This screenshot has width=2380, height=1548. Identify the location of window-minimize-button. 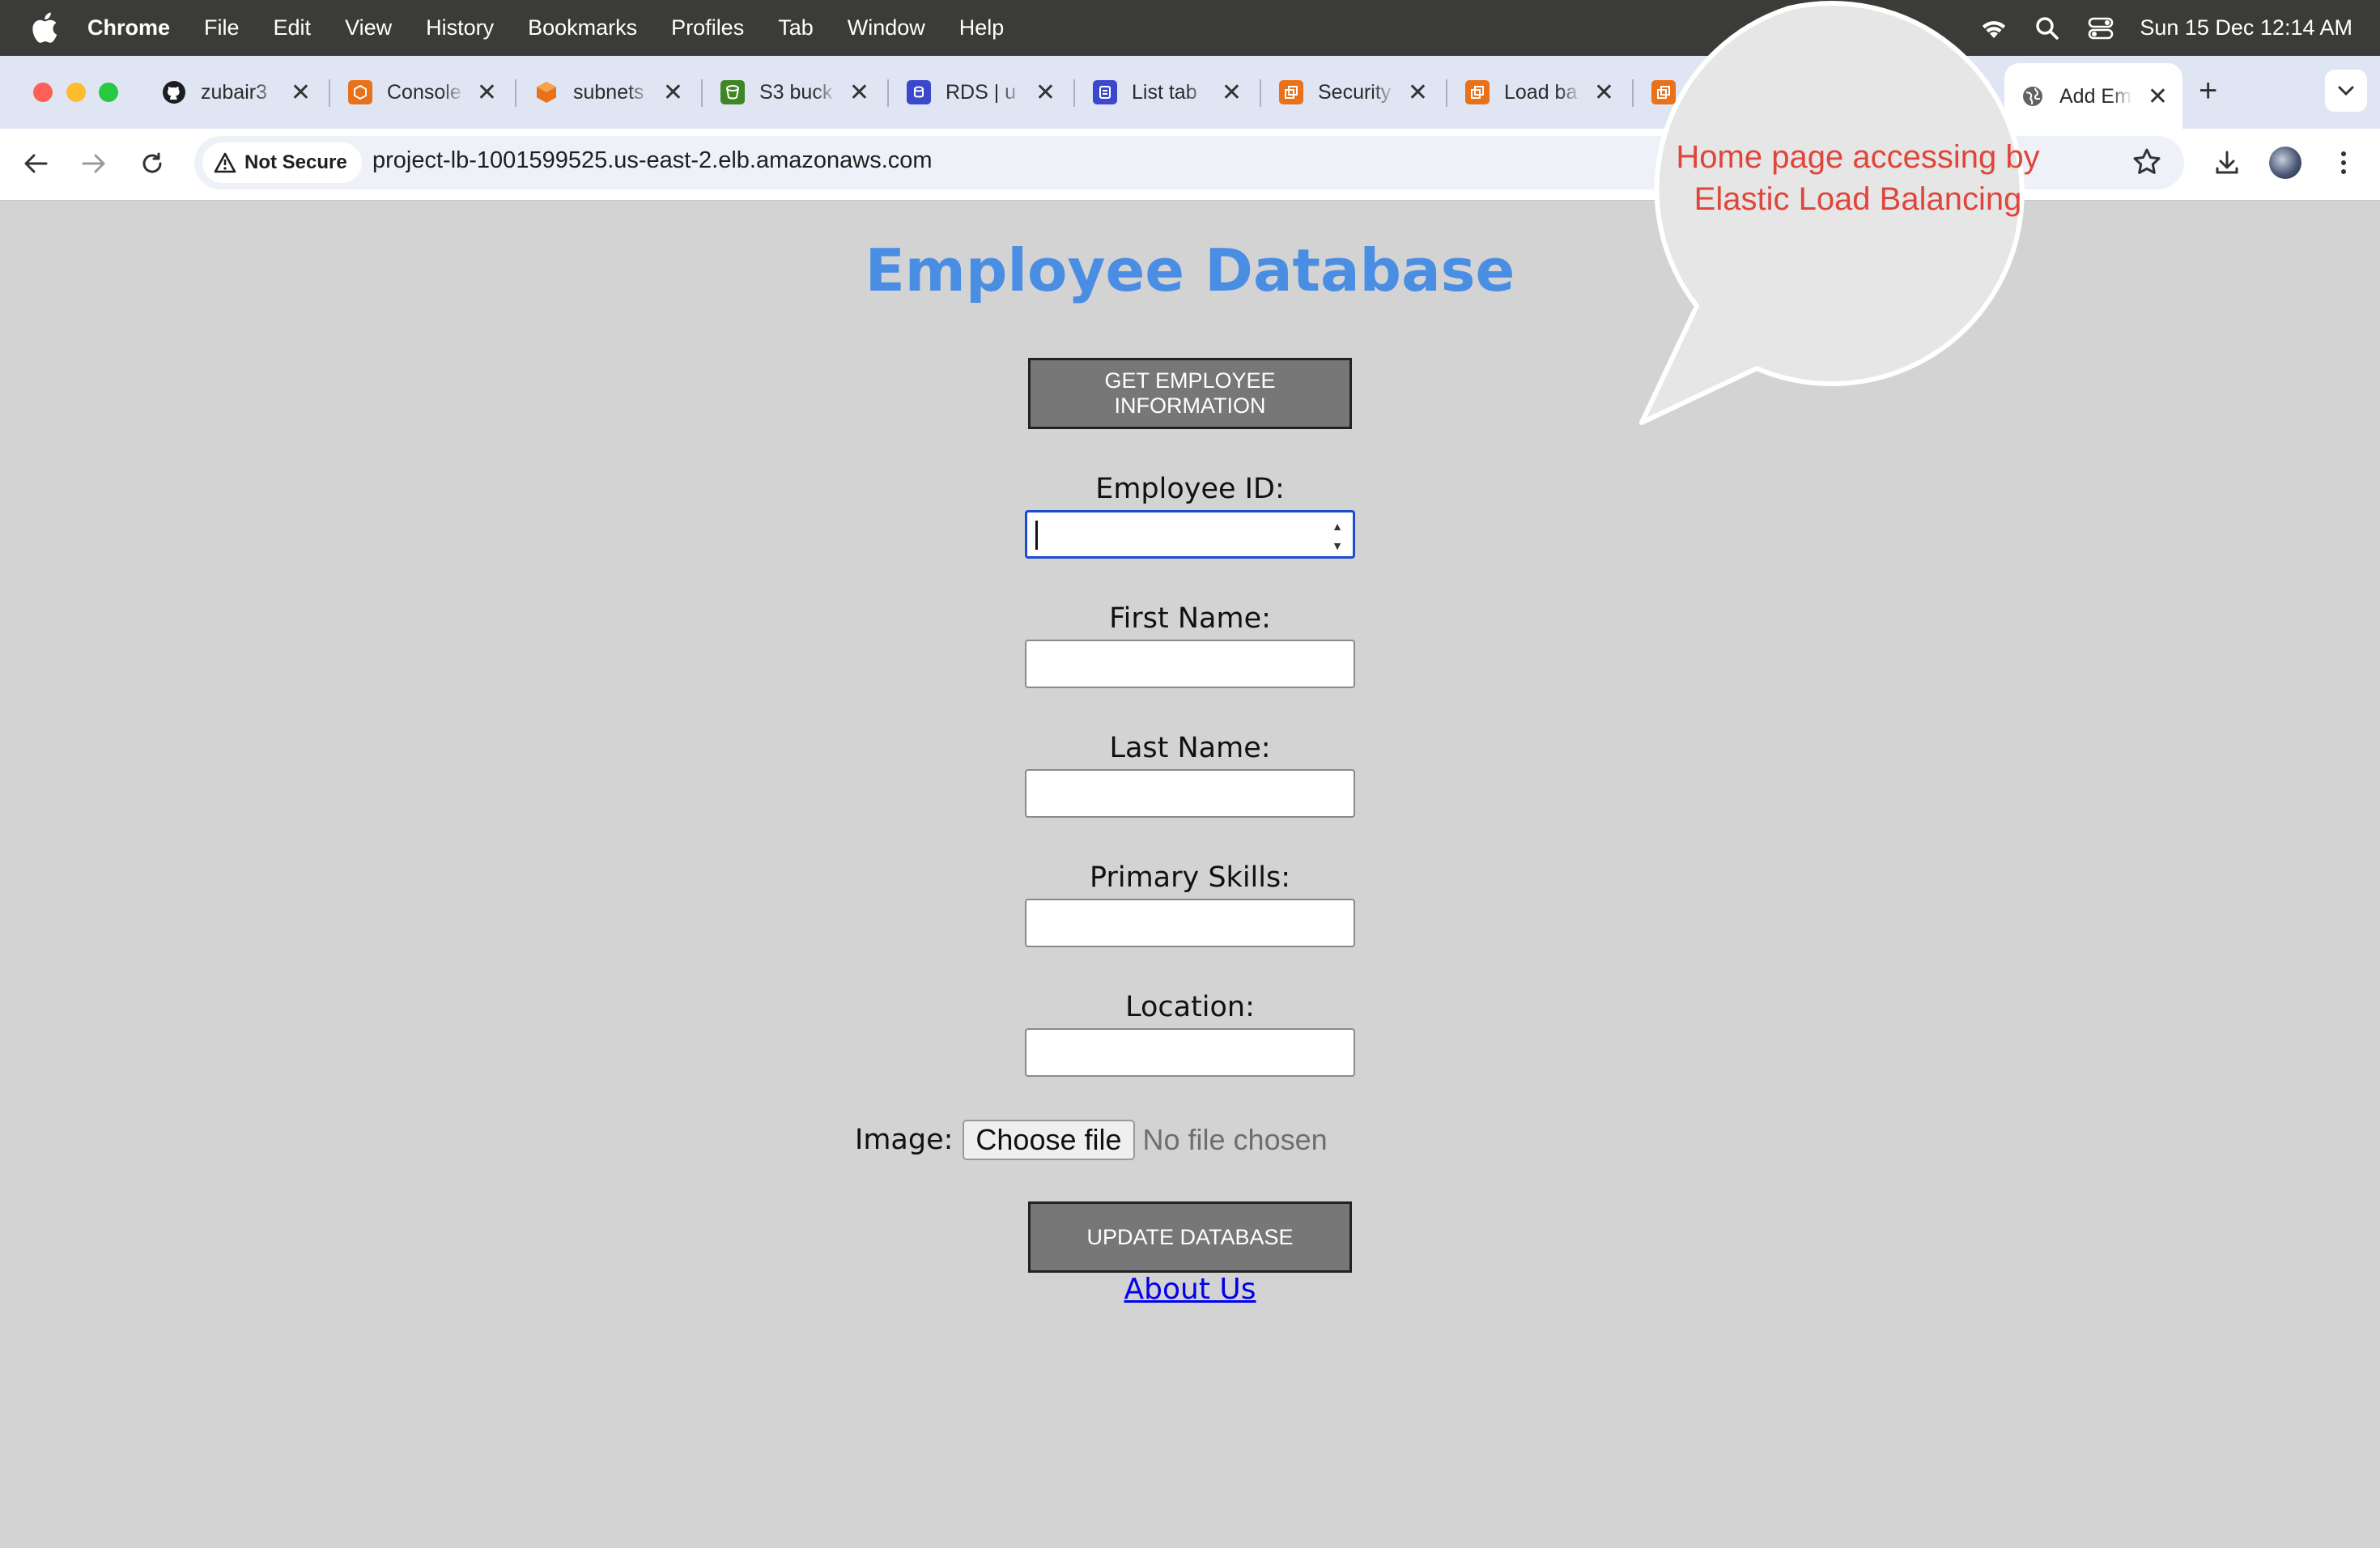
(76, 92).